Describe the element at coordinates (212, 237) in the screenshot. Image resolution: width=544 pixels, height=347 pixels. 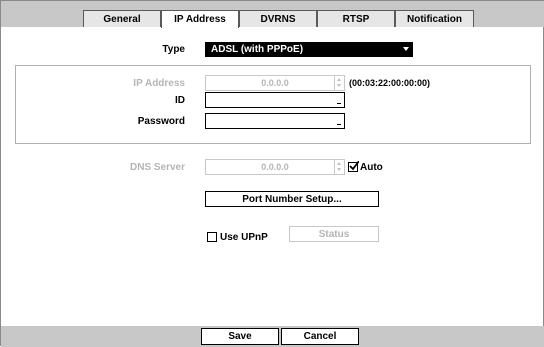
I see `use-upnp-checkbox` at that location.